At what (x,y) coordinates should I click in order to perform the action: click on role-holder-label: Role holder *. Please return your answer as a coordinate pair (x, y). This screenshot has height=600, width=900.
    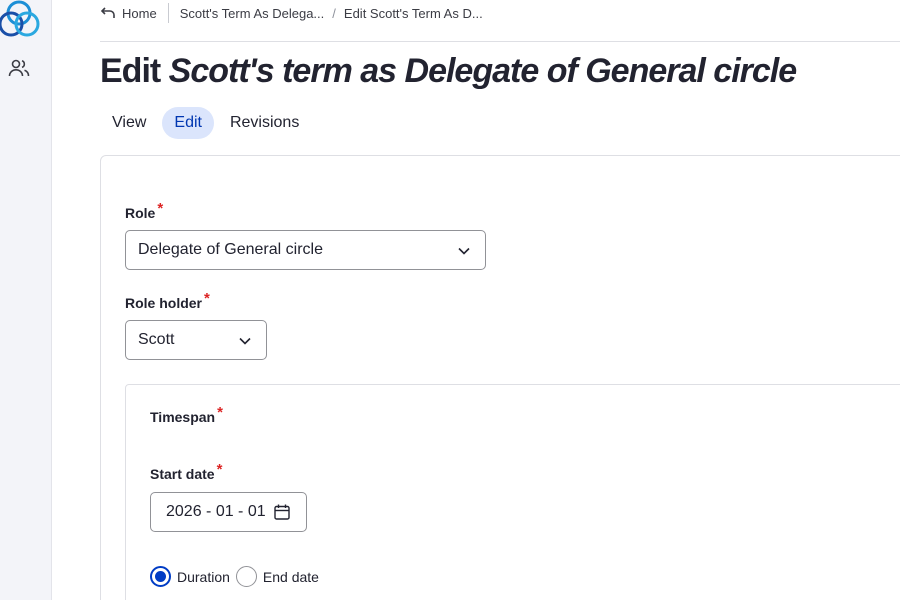
    Looking at the image, I should click on (167, 301).